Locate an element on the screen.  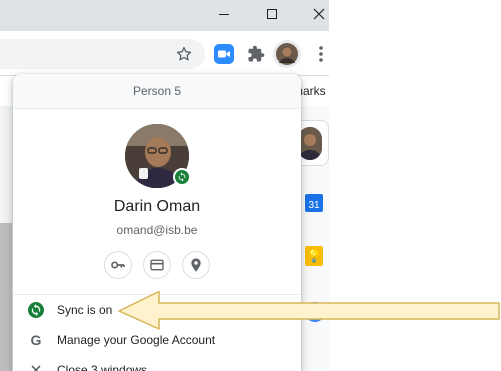
credit-card-icon is located at coordinates (157, 265).